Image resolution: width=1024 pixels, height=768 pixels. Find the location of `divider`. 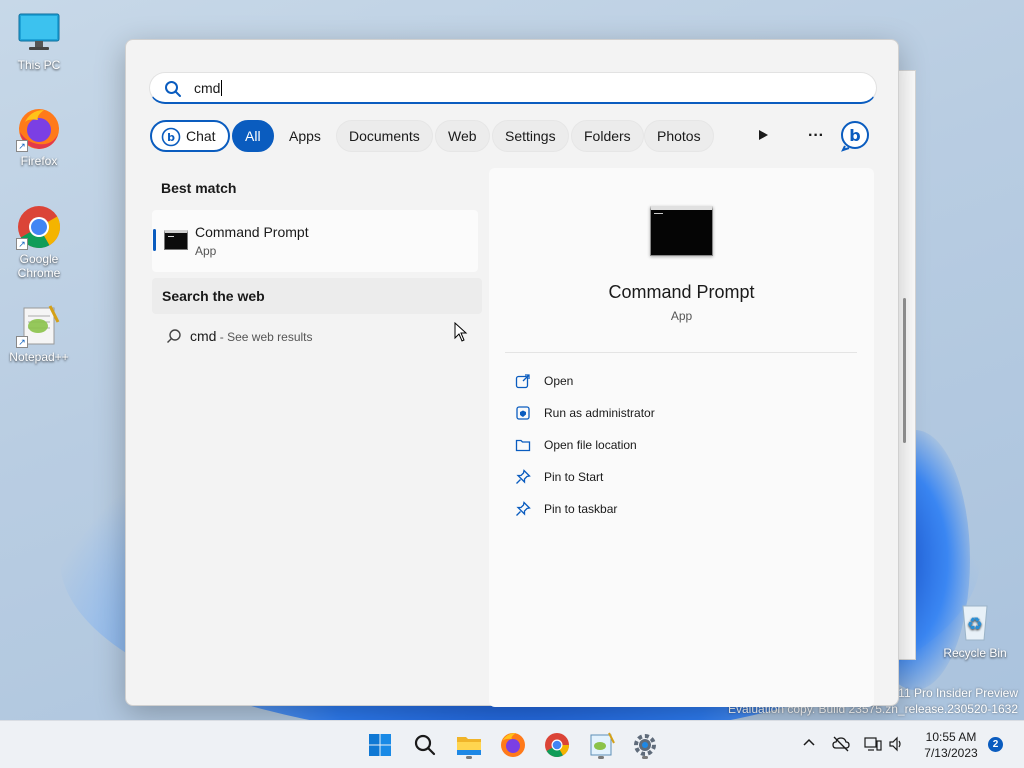

divider is located at coordinates (681, 352).